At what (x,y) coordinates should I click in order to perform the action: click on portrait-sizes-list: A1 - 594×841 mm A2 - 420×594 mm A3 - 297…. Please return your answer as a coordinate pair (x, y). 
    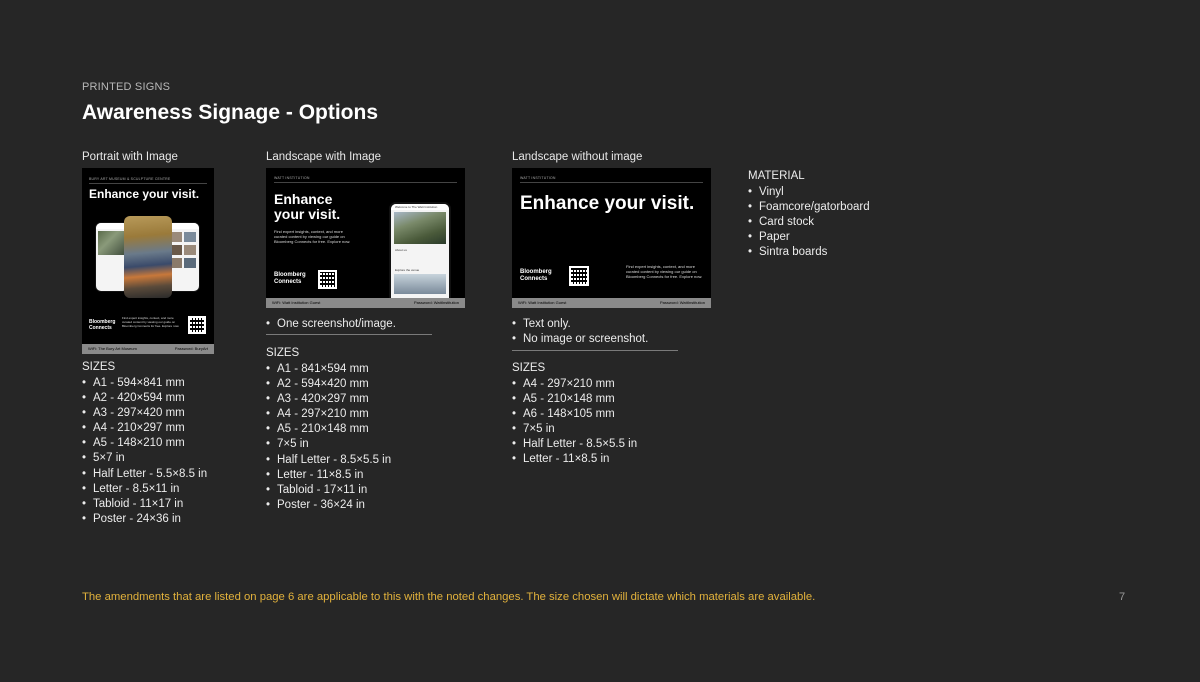
    Looking at the image, I should click on (144, 451).